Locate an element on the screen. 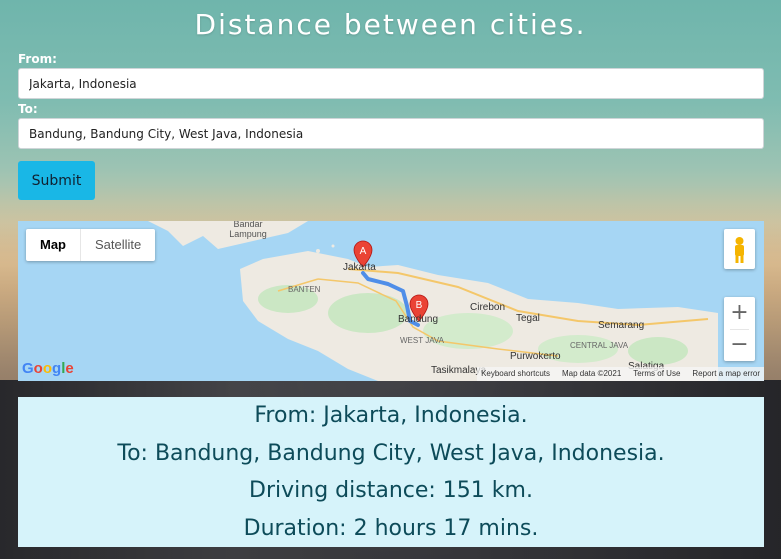 The width and height of the screenshot is (781, 559). map-type-control: Map Satellite is located at coordinates (91, 245).